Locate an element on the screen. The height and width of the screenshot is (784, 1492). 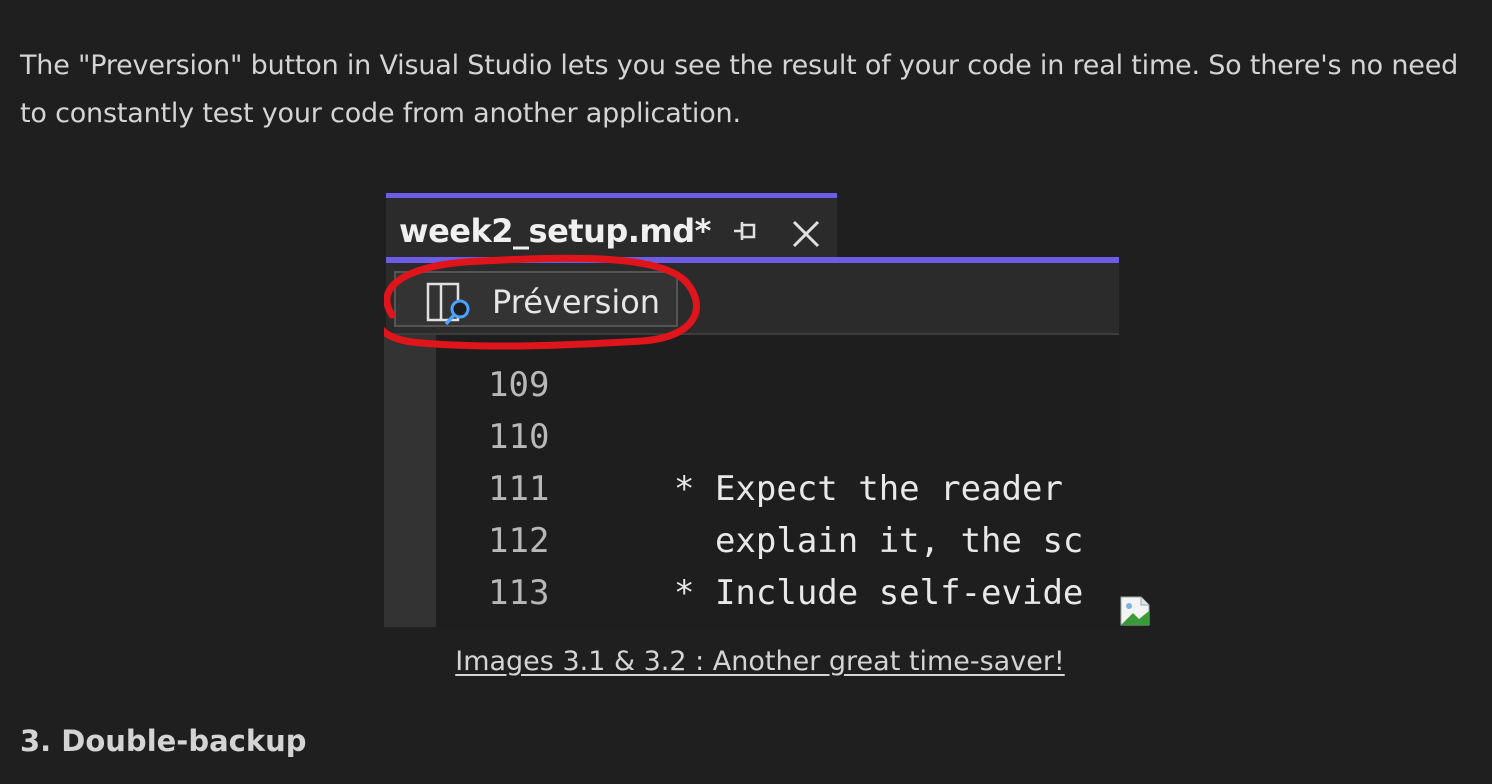
section-heading: 3. Double-backup is located at coordinates (163, 741).